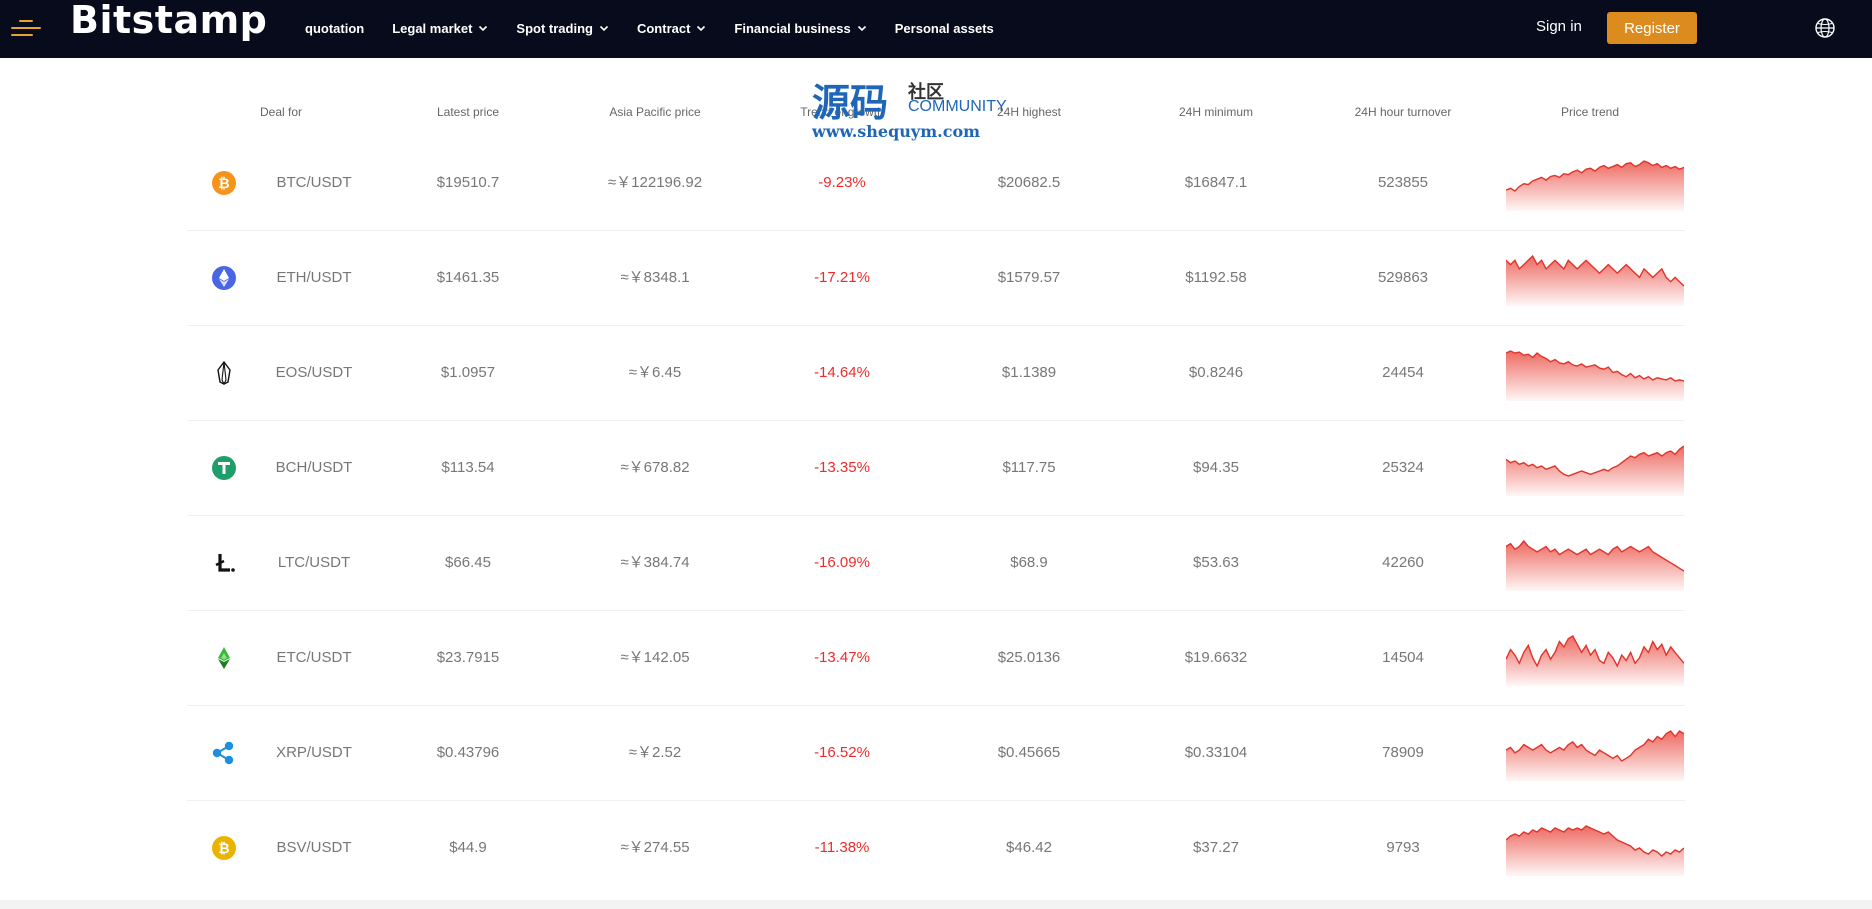  Describe the element at coordinates (314, 752) in the screenshot. I see `pair-name: XRP/USDT` at that location.